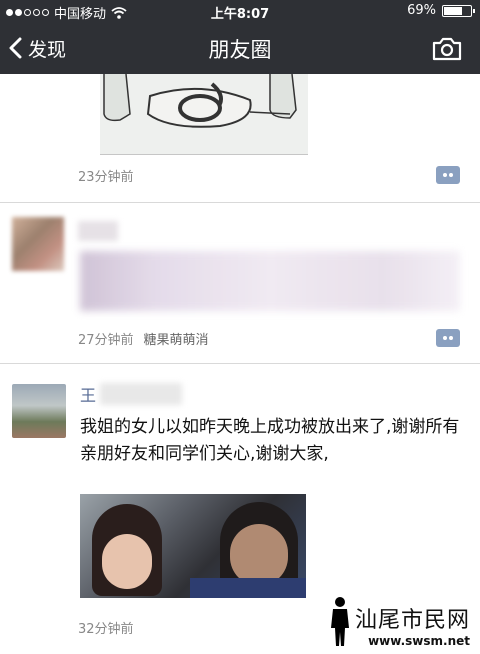 Image resolution: width=480 pixels, height=654 pixels. Describe the element at coordinates (421, 10) in the screenshot. I see `battery-percent: 69%` at that location.